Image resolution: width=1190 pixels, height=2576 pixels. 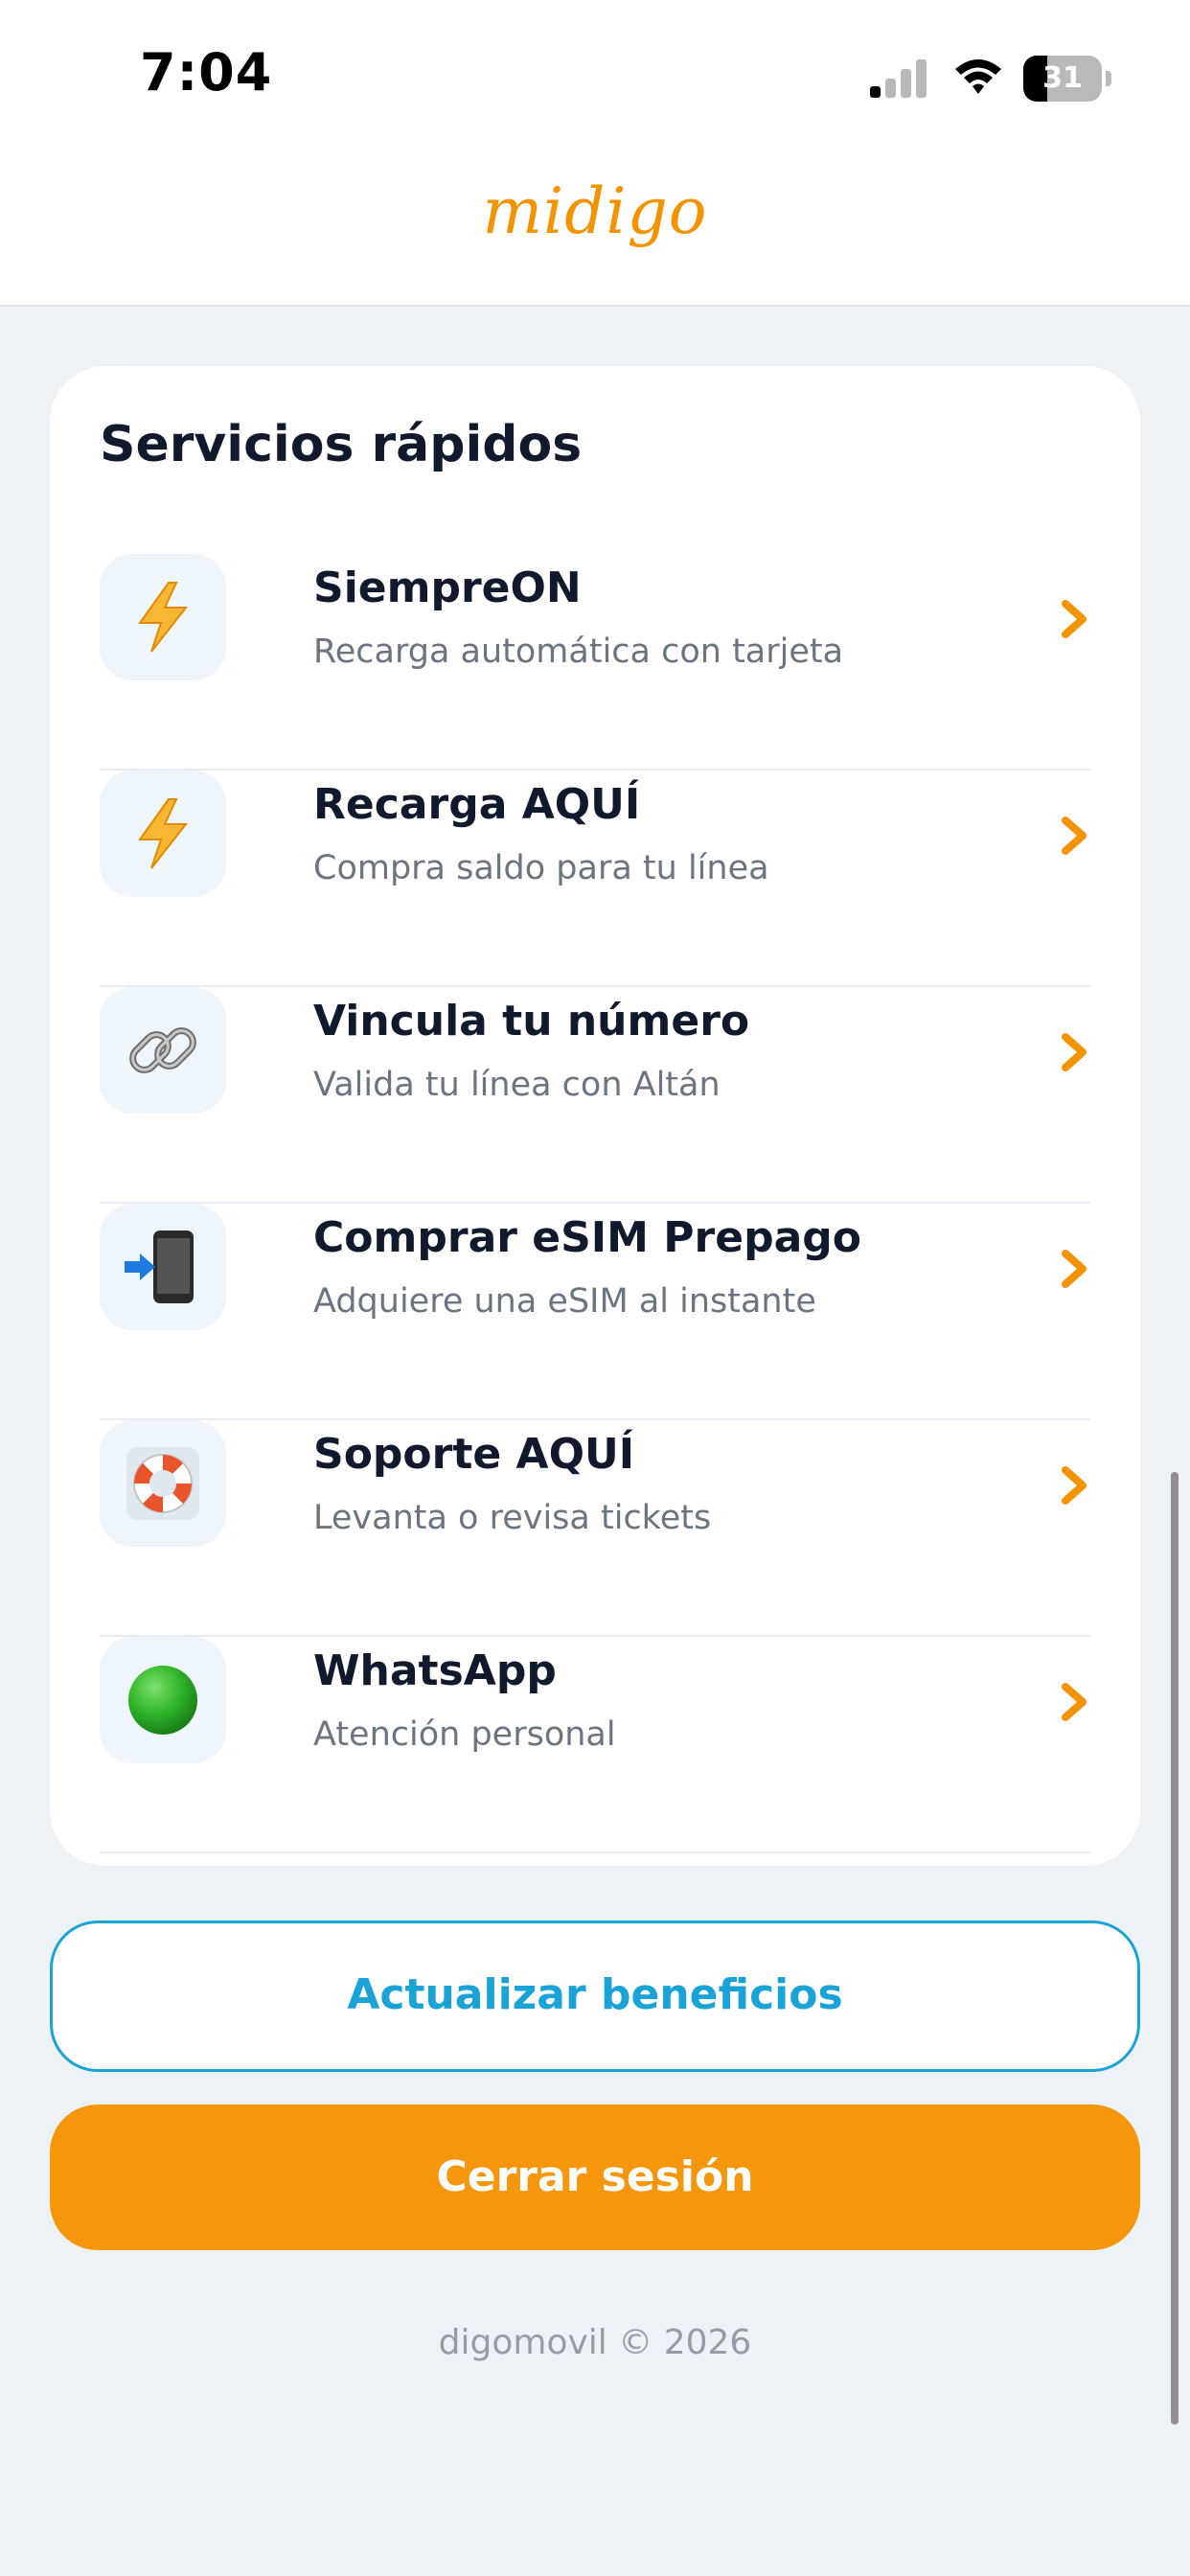 What do you see at coordinates (342, 444) in the screenshot?
I see `card-title: Servicios rápidos` at bounding box center [342, 444].